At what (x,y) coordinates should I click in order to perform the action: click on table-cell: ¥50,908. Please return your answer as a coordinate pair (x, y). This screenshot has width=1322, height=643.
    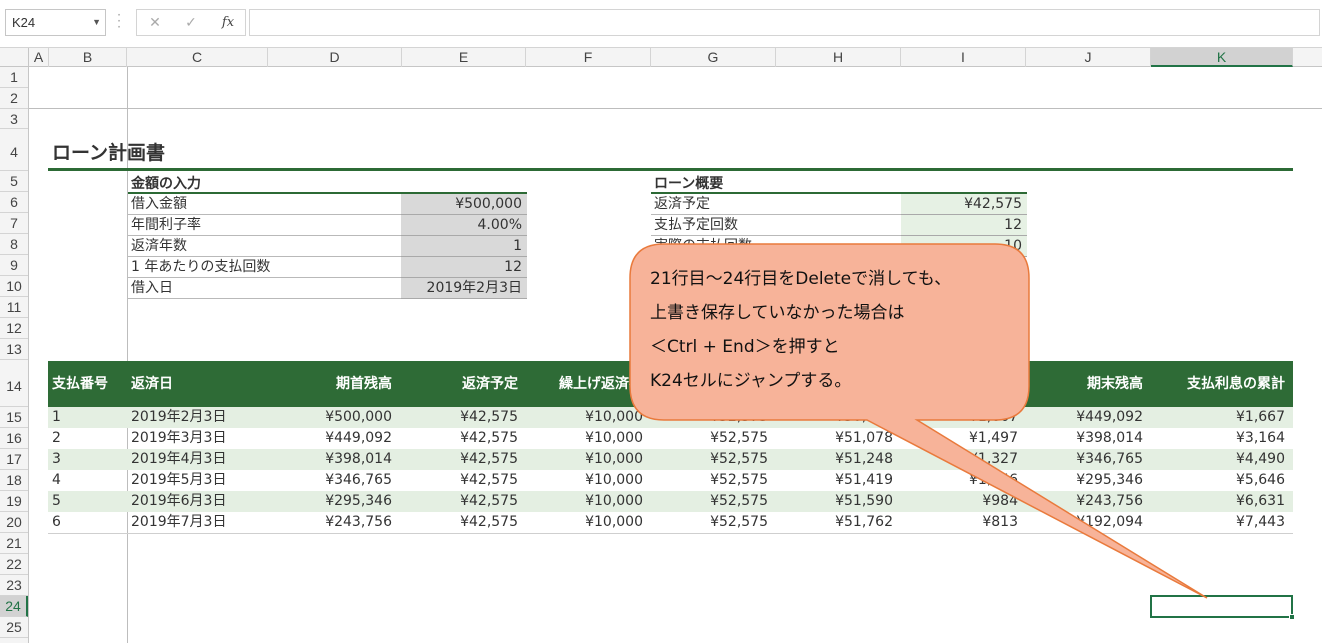
    Looking at the image, I should click on (830, 417).